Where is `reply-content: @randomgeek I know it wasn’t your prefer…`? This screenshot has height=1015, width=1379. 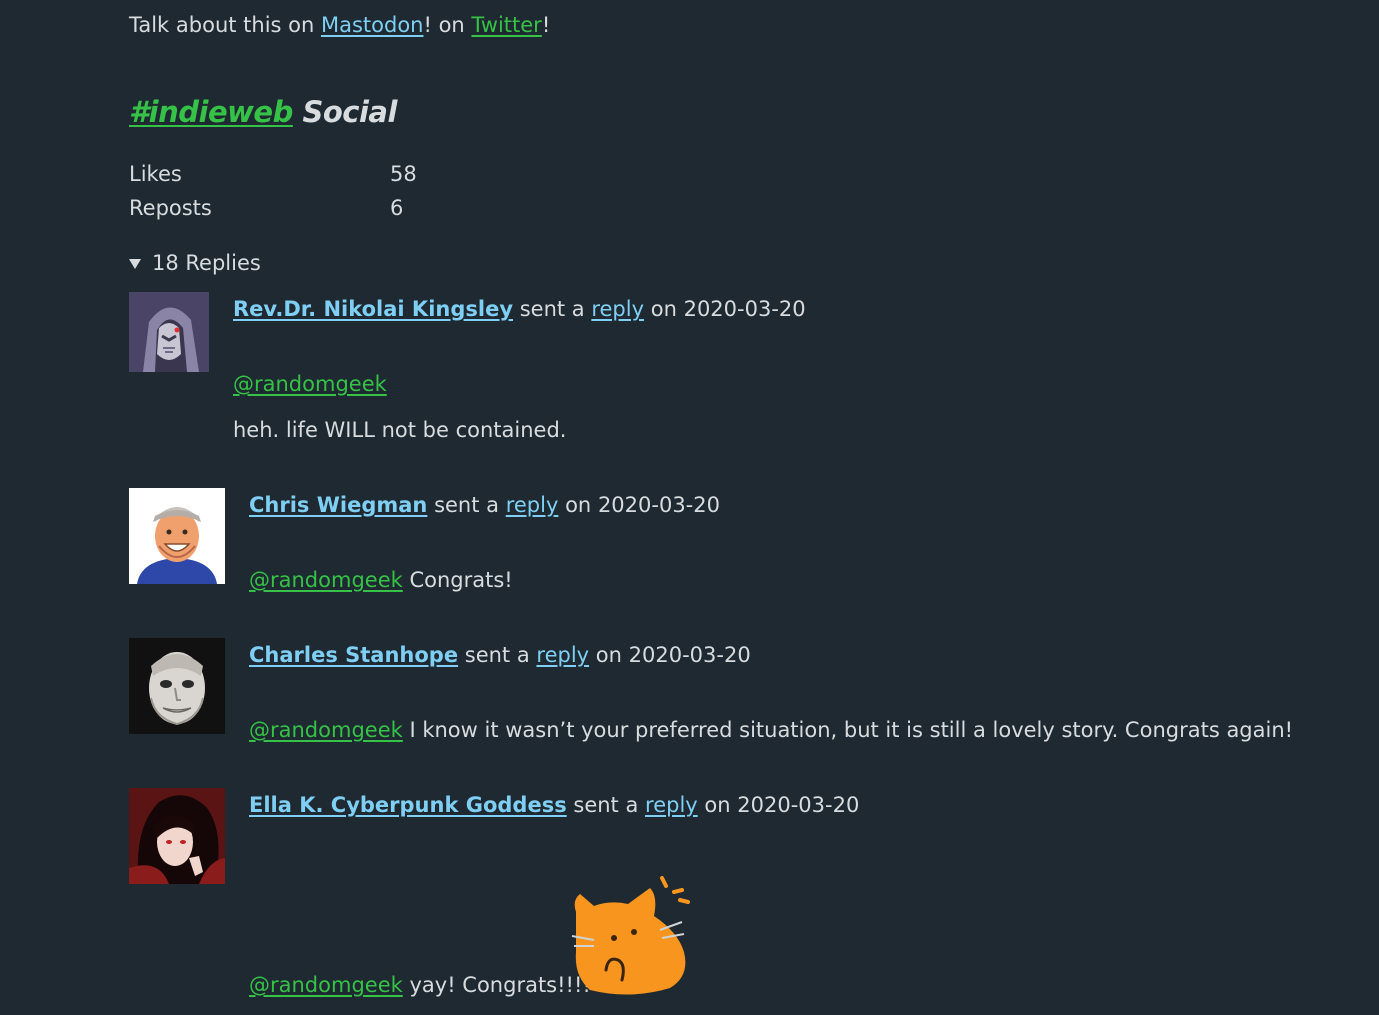 reply-content: @randomgeek I know it wasn’t your prefer… is located at coordinates (771, 730).